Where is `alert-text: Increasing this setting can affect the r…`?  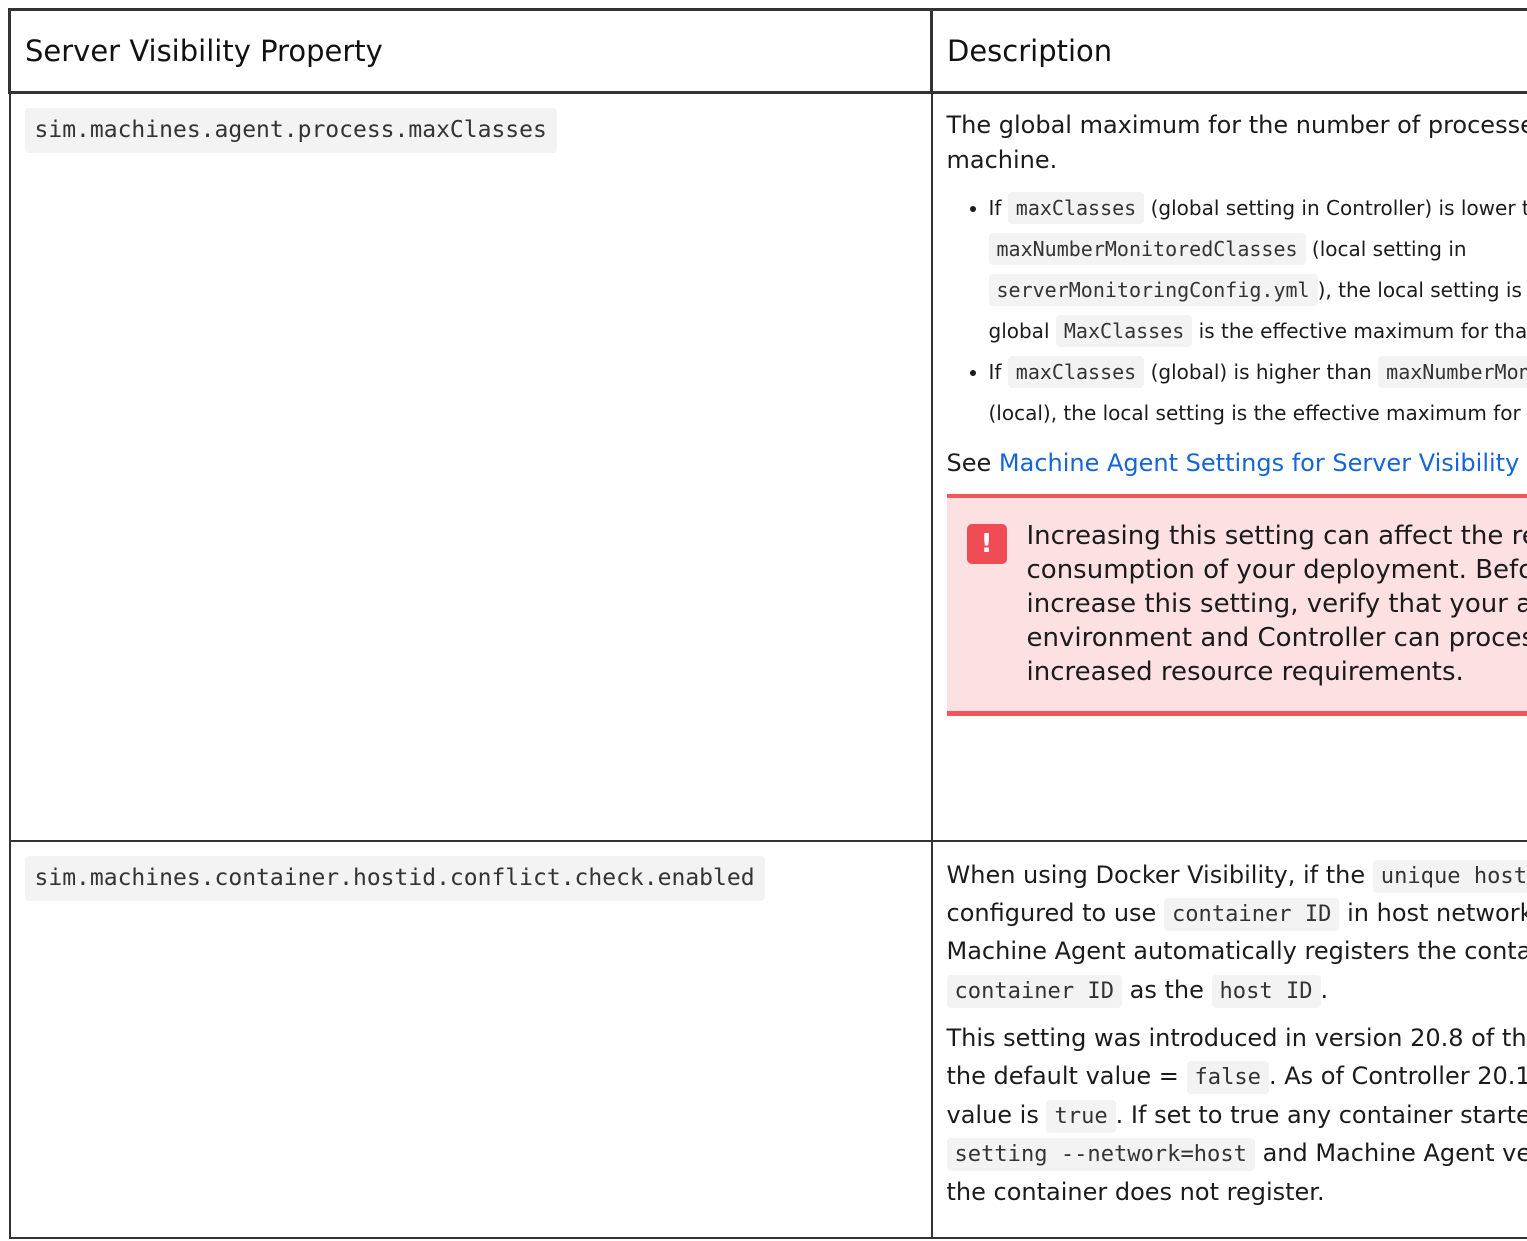 alert-text: Increasing this setting can affect the r… is located at coordinates (1276, 604).